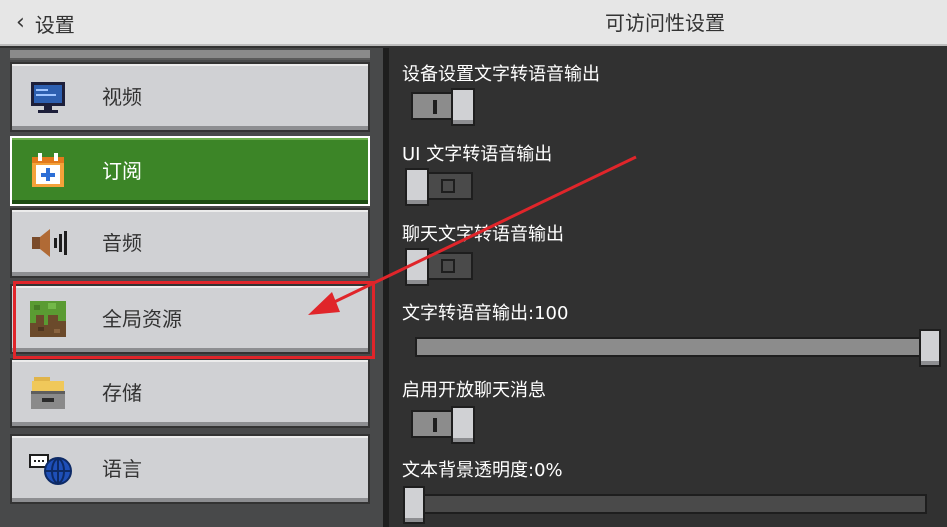 The width and height of the screenshot is (947, 527). I want to click on sidebar-item-audio: 音频, so click(190, 243).